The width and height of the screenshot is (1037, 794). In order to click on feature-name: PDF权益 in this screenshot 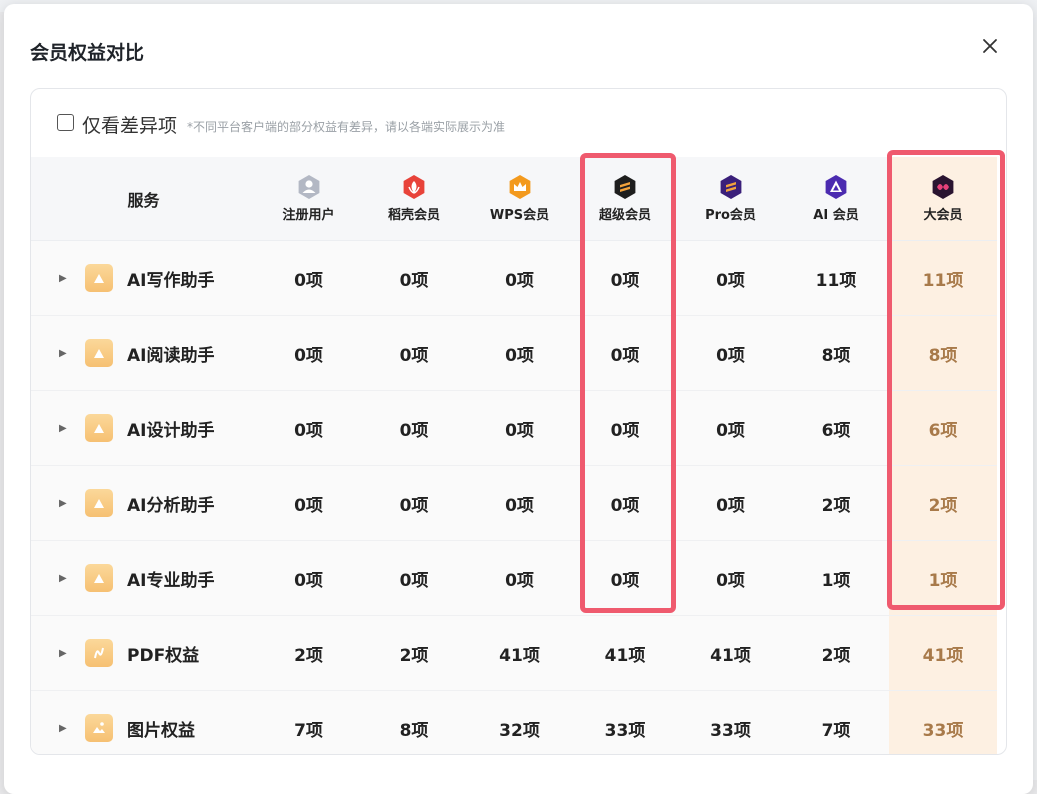, I will do `click(163, 655)`.